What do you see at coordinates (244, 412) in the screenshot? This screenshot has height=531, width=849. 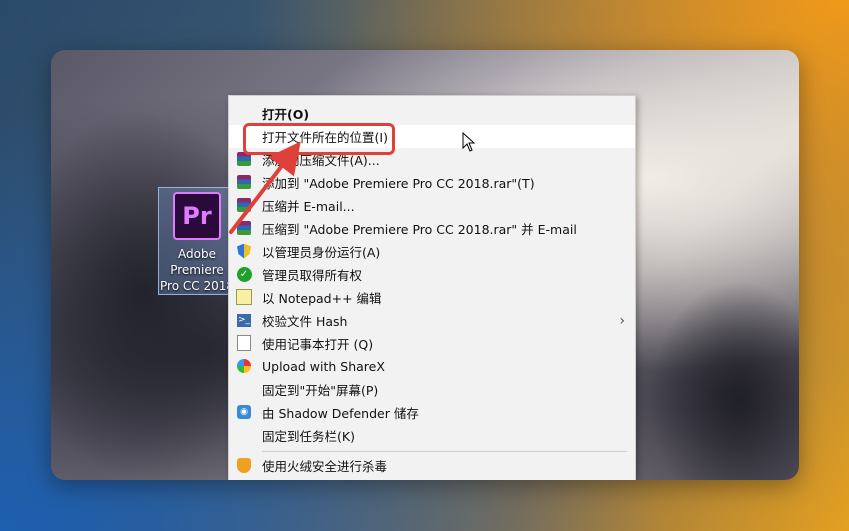 I see `shadow-defender-icon: ◉` at bounding box center [244, 412].